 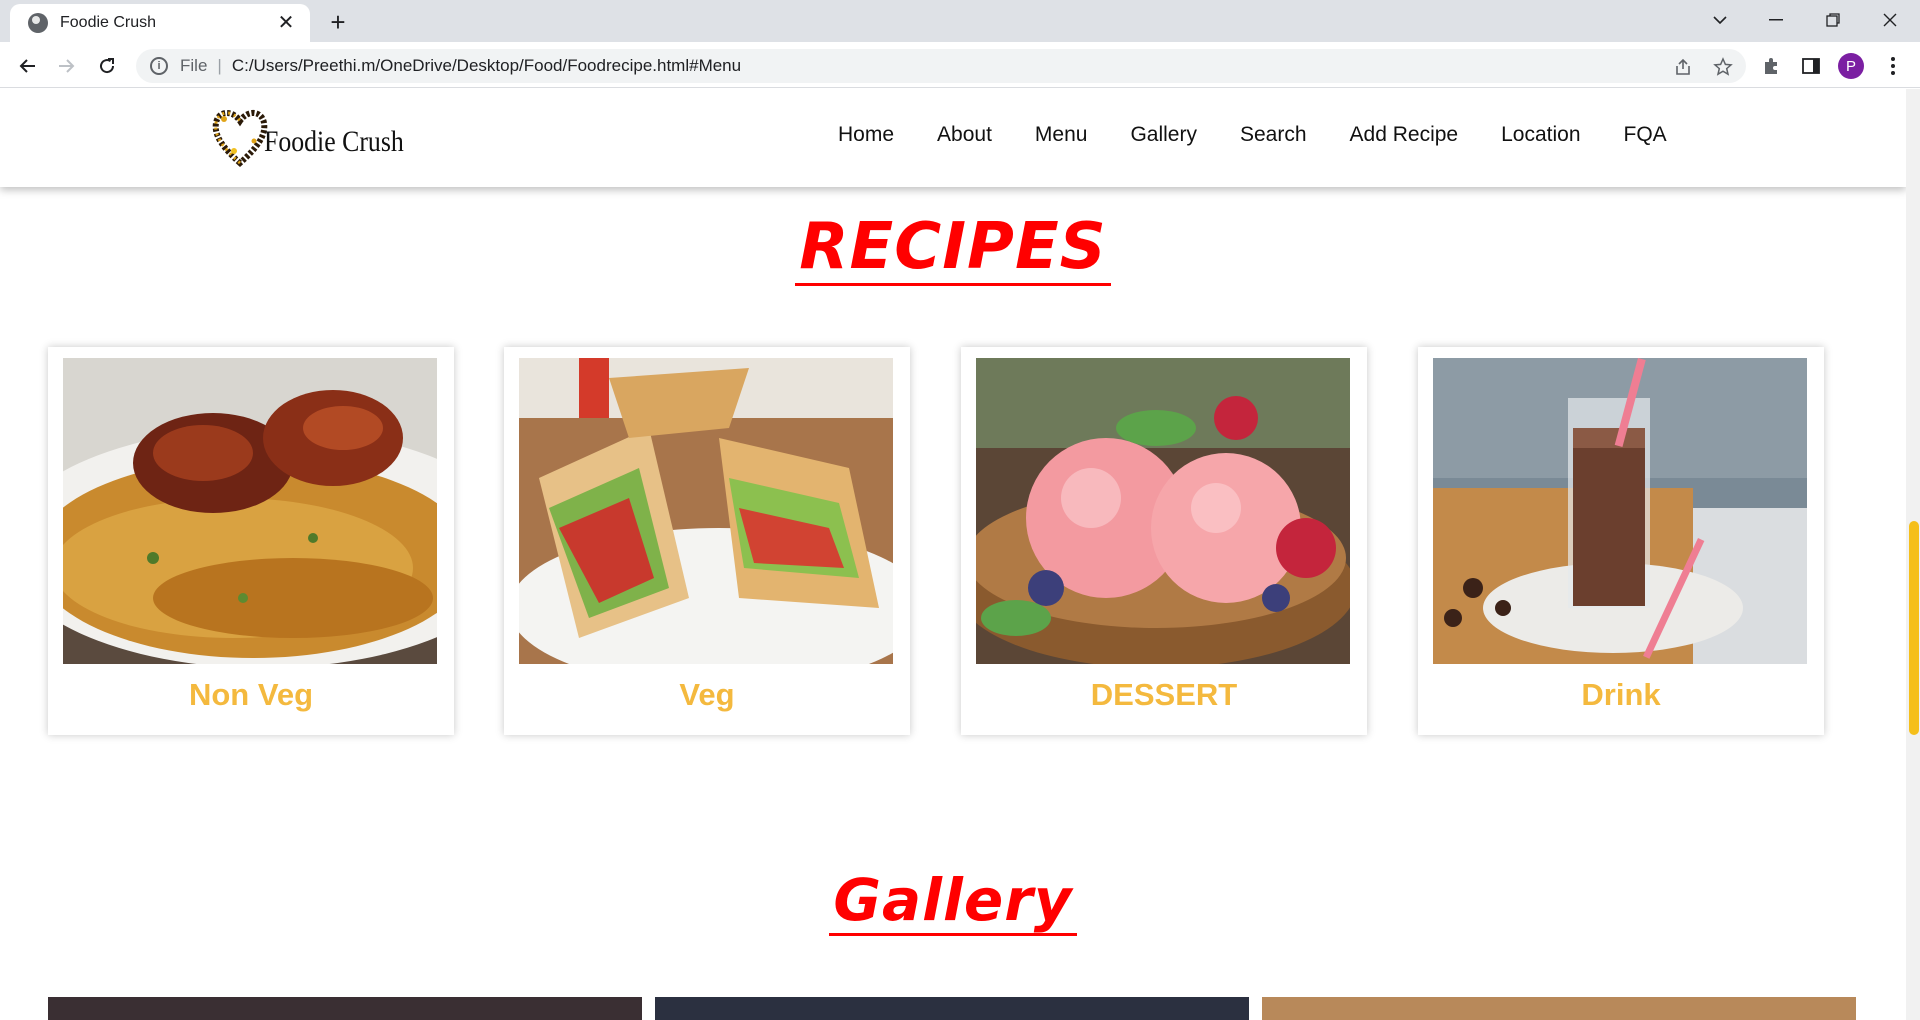 What do you see at coordinates (707, 694) in the screenshot?
I see `card-label-veg: Veg` at bounding box center [707, 694].